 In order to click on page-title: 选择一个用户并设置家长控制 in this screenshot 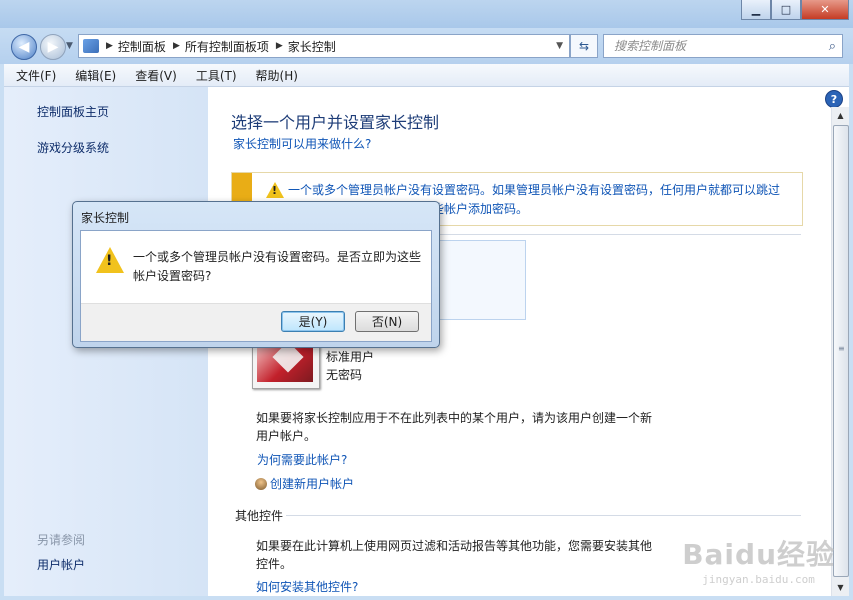, I will do `click(335, 122)`.